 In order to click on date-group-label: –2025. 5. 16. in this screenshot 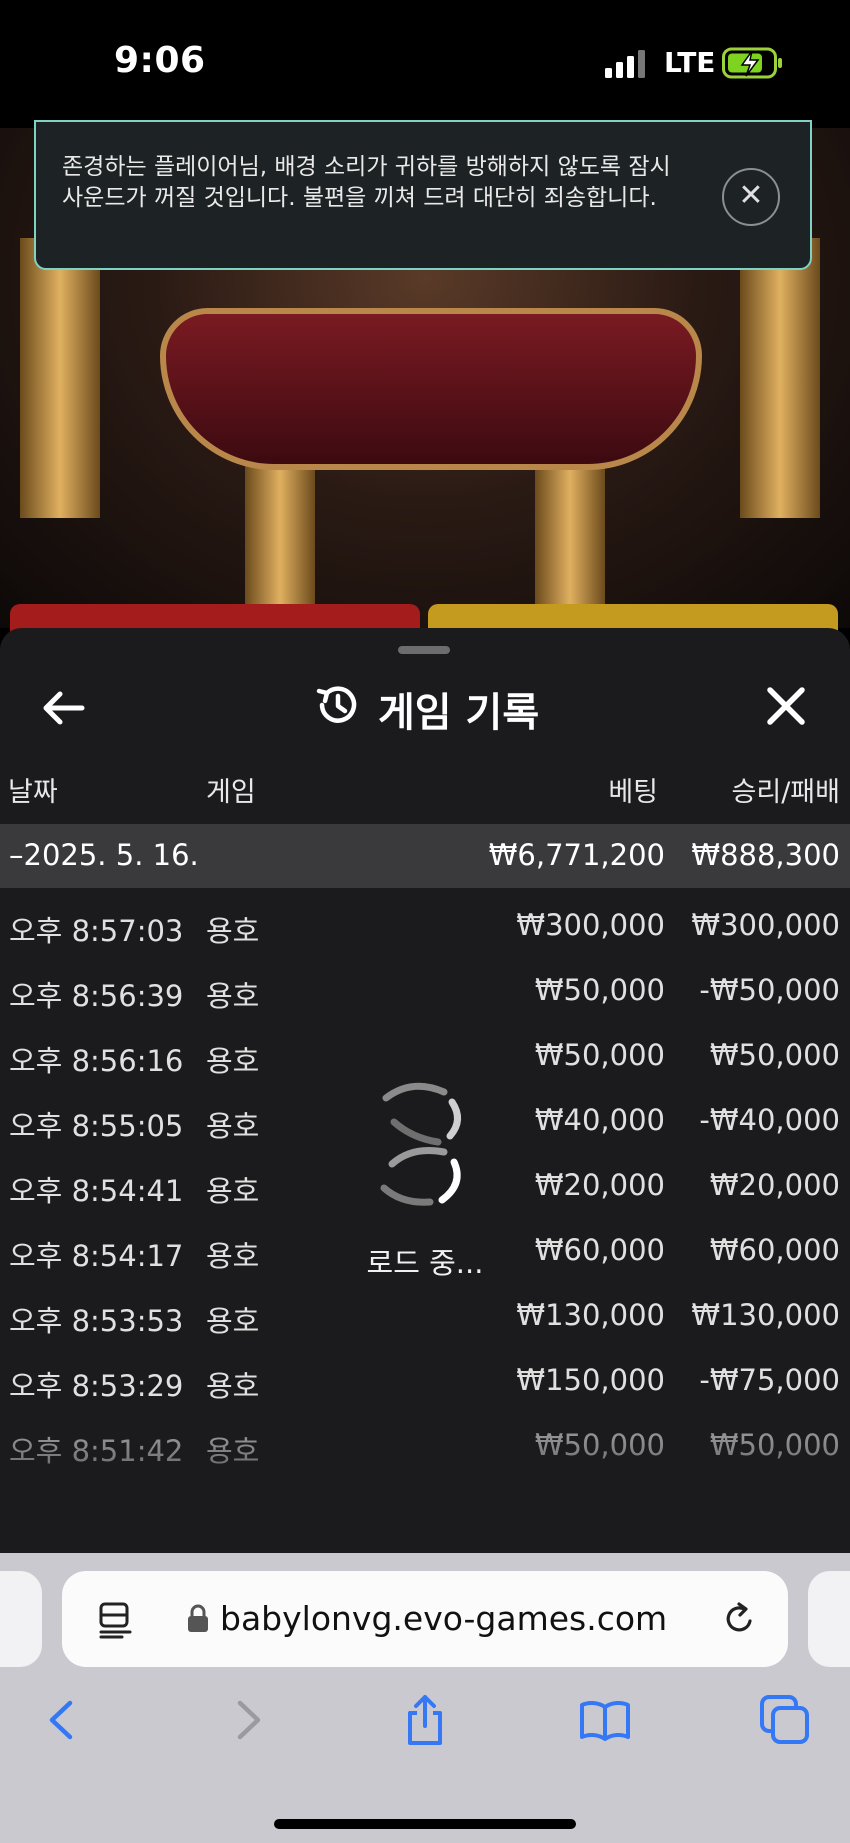, I will do `click(104, 855)`.